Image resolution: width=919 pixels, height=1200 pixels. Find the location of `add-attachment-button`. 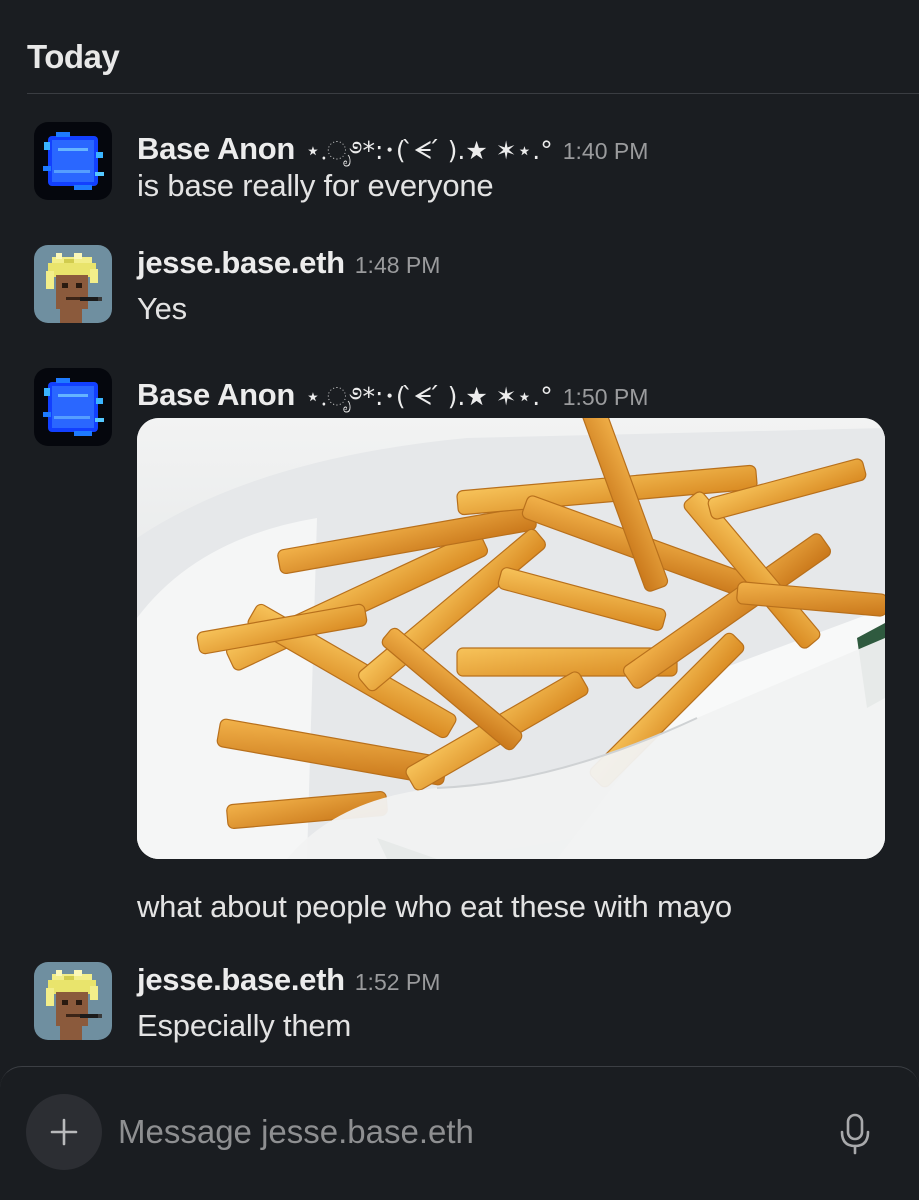

add-attachment-button is located at coordinates (64, 1132).